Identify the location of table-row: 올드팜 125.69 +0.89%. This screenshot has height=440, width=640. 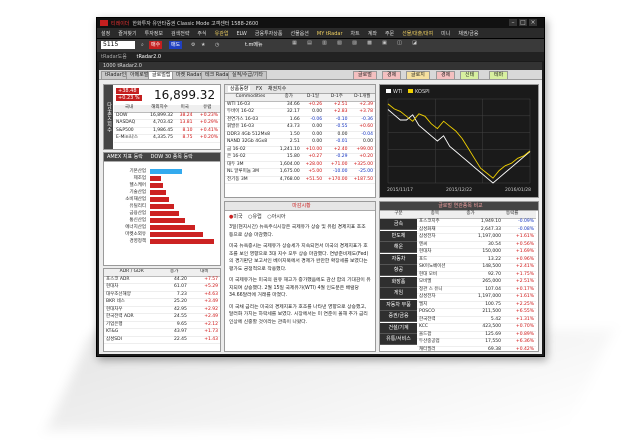
(476, 335).